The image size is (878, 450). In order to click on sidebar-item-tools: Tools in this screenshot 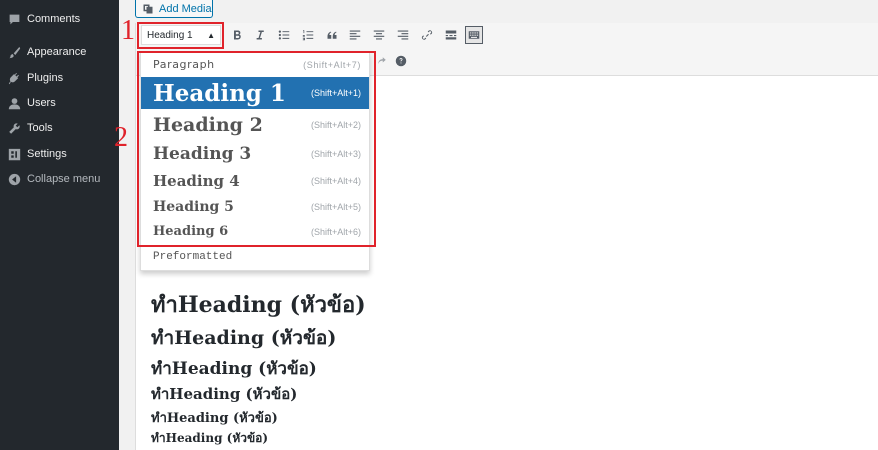, I will do `click(59, 128)`.